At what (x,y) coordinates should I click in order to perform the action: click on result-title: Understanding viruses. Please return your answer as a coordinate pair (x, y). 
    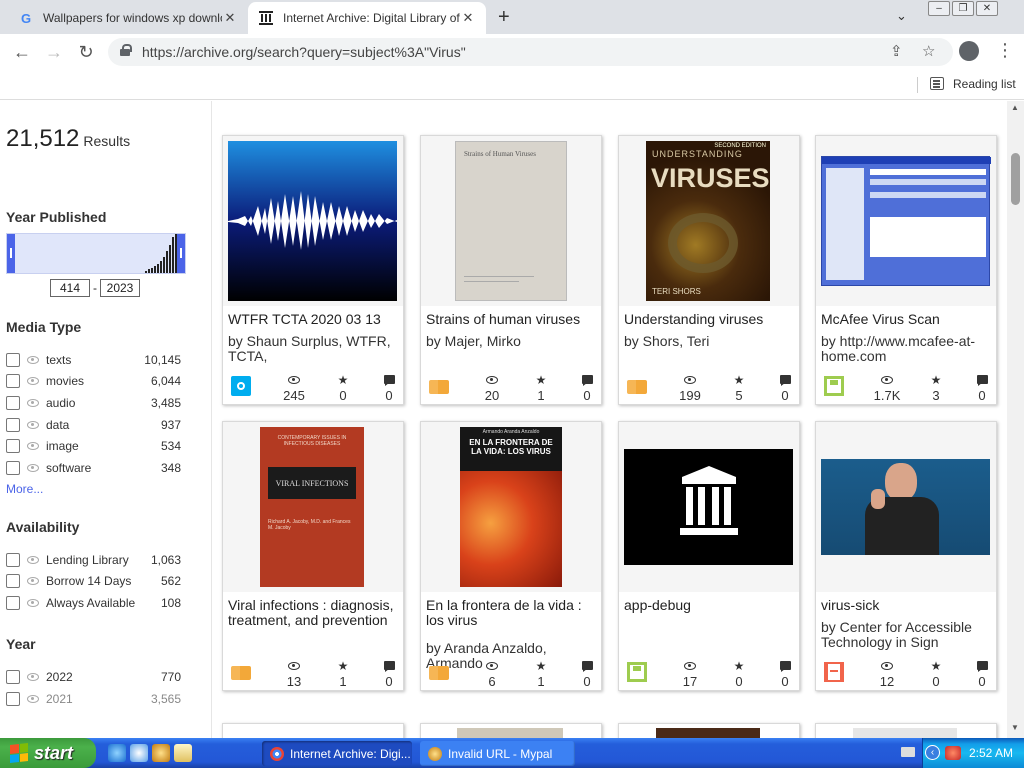
    Looking at the image, I should click on (710, 319).